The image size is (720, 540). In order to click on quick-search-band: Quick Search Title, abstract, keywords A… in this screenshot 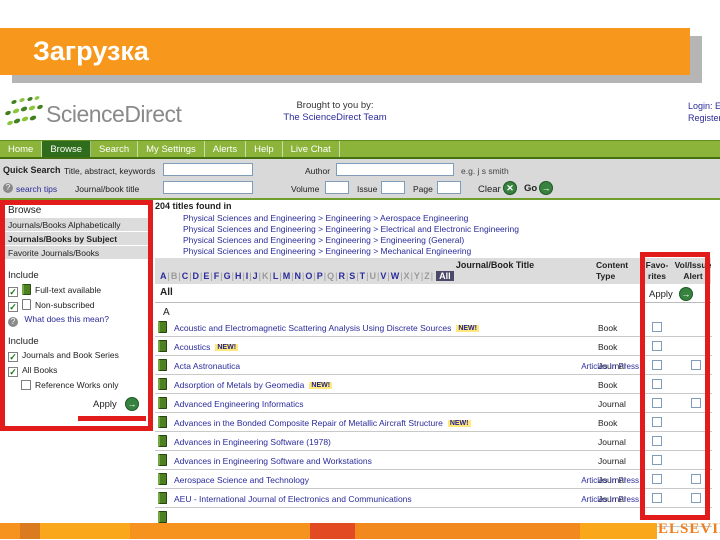, I will do `click(360, 179)`.